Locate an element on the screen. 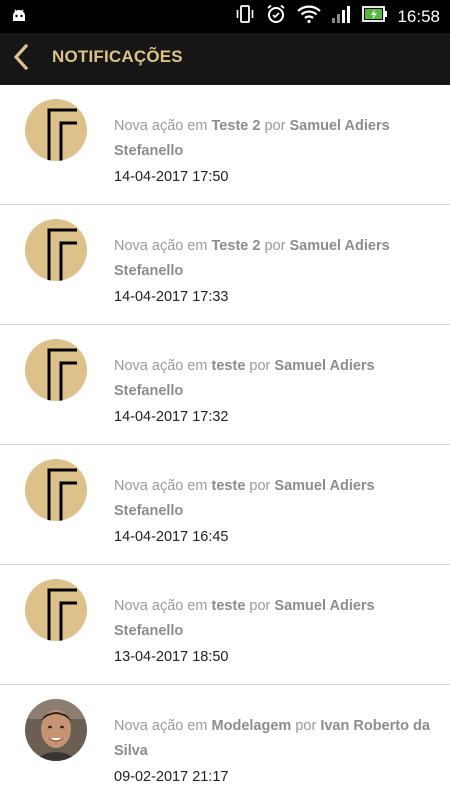  chevron-left-icon is located at coordinates (21, 59).